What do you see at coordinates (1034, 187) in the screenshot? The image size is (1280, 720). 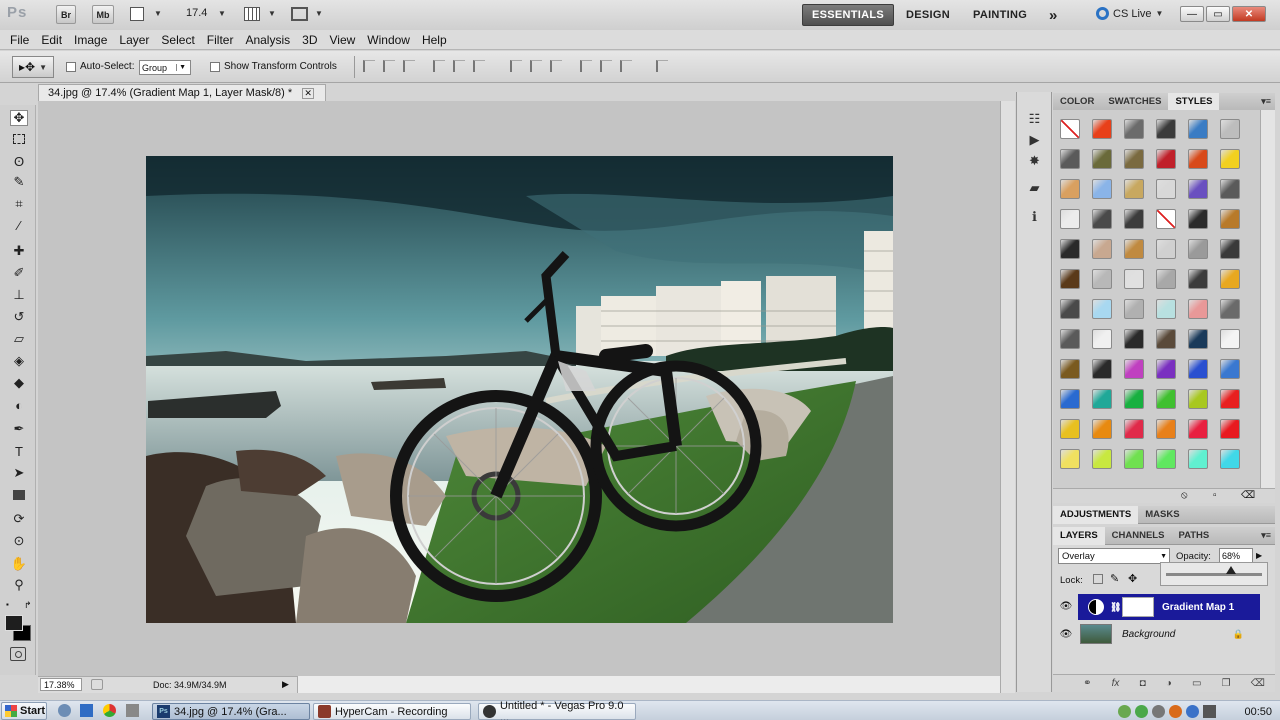 I see `navigator-panel-icon: ▰` at bounding box center [1034, 187].